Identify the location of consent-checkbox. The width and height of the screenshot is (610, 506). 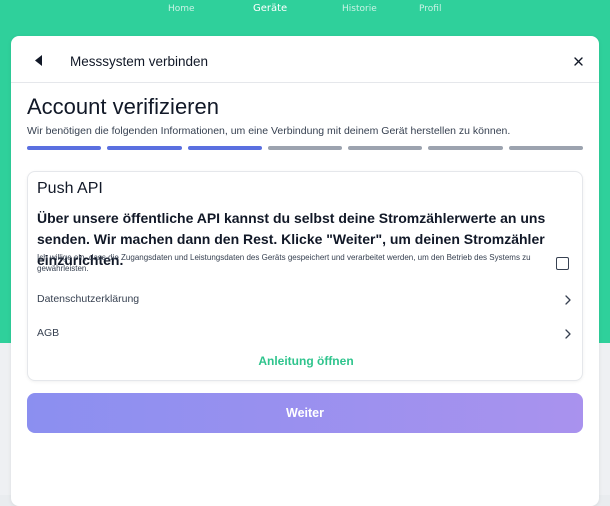
(562, 263).